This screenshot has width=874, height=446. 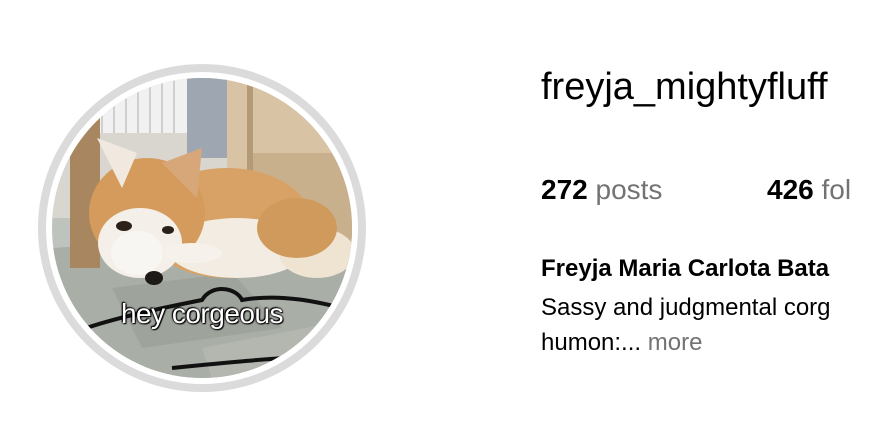 I want to click on followers-count: 426, so click(x=790, y=189).